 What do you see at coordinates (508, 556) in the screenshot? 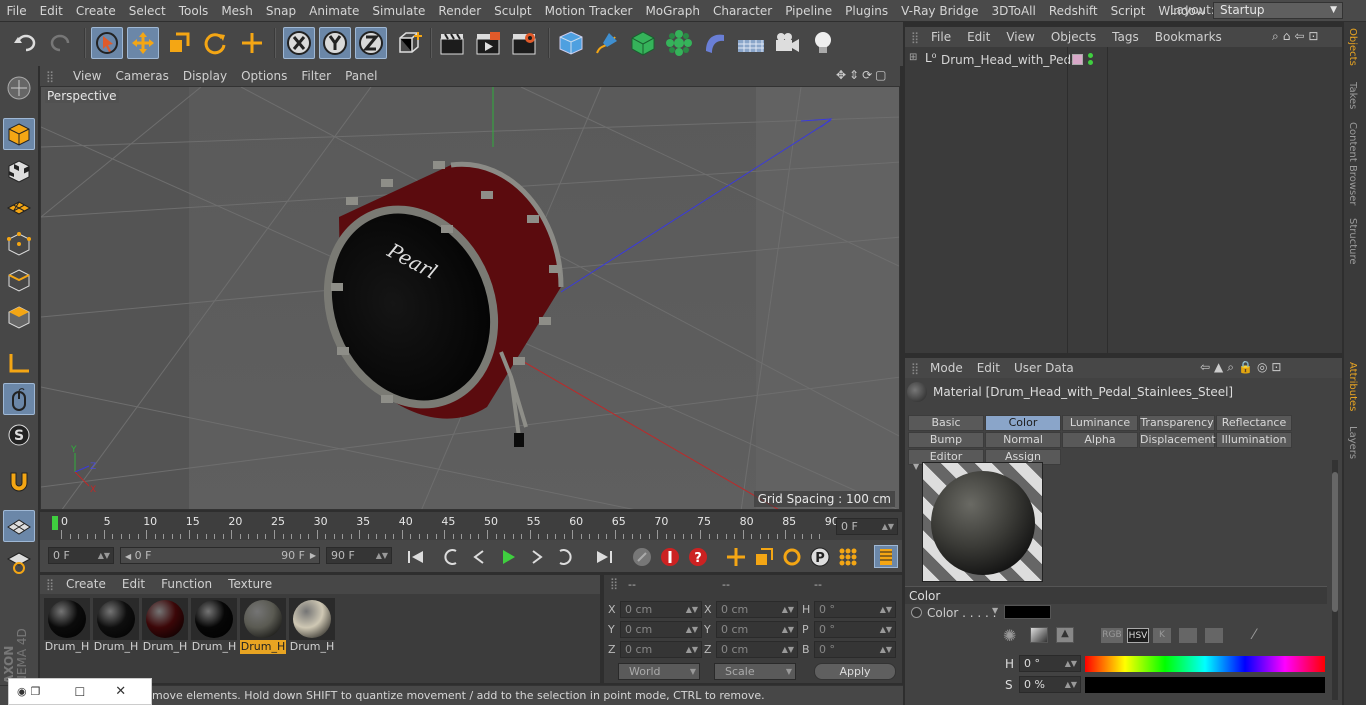
I see `play-button` at bounding box center [508, 556].